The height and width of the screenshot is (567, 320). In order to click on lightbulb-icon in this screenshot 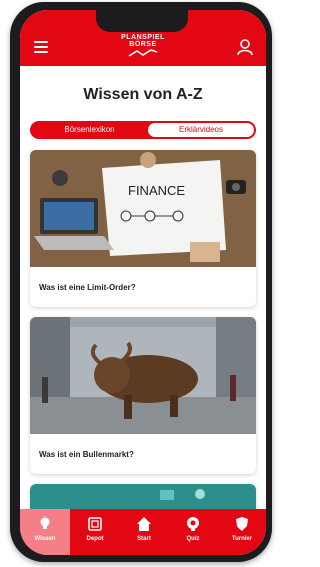, I will do `click(45, 522)`.